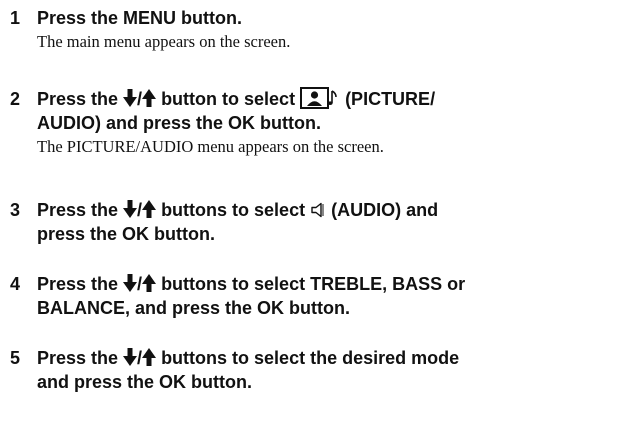  Describe the element at coordinates (388, 99) in the screenshot. I see `instruction-text: (PICTURE/` at that location.